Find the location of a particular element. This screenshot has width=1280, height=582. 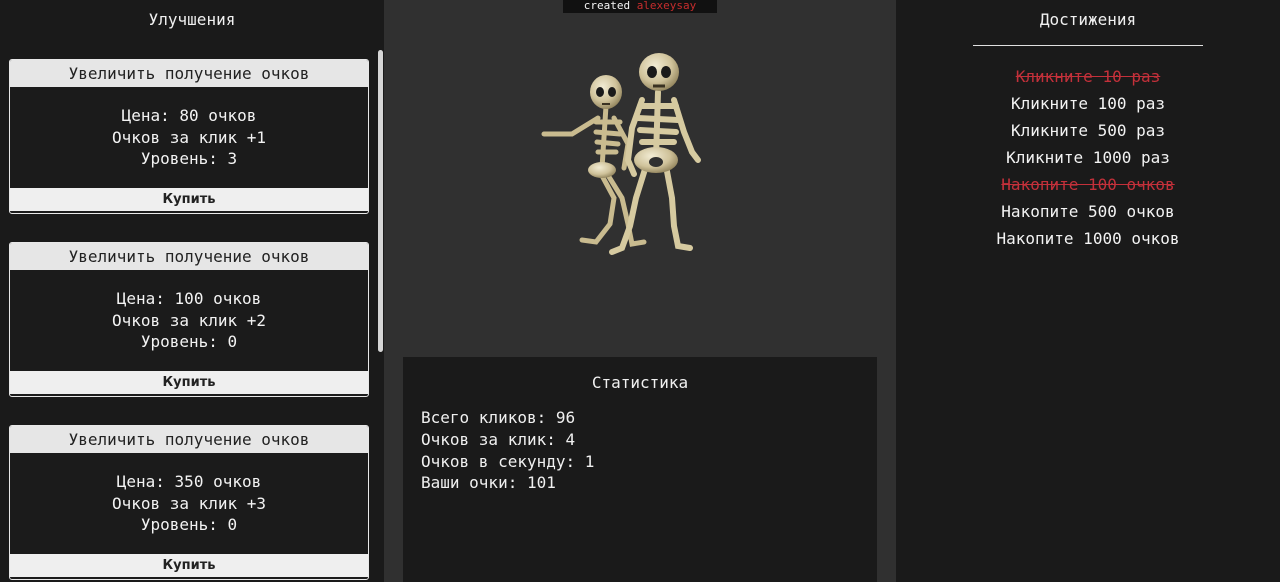

achievements-title: Достижения is located at coordinates (1088, 19).